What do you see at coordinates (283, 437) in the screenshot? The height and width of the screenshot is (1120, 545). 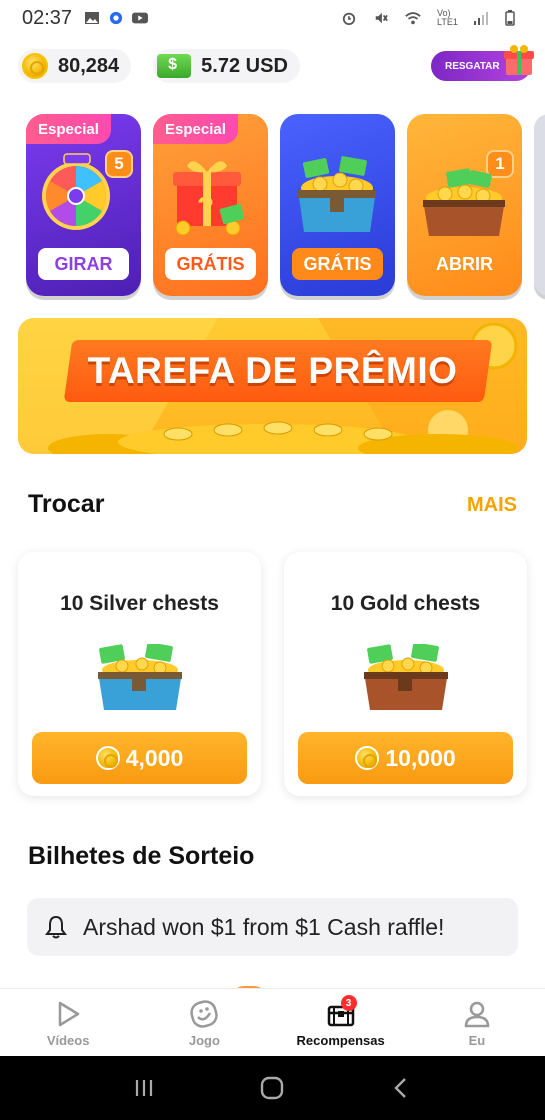 I see `coin-pile-icon` at bounding box center [283, 437].